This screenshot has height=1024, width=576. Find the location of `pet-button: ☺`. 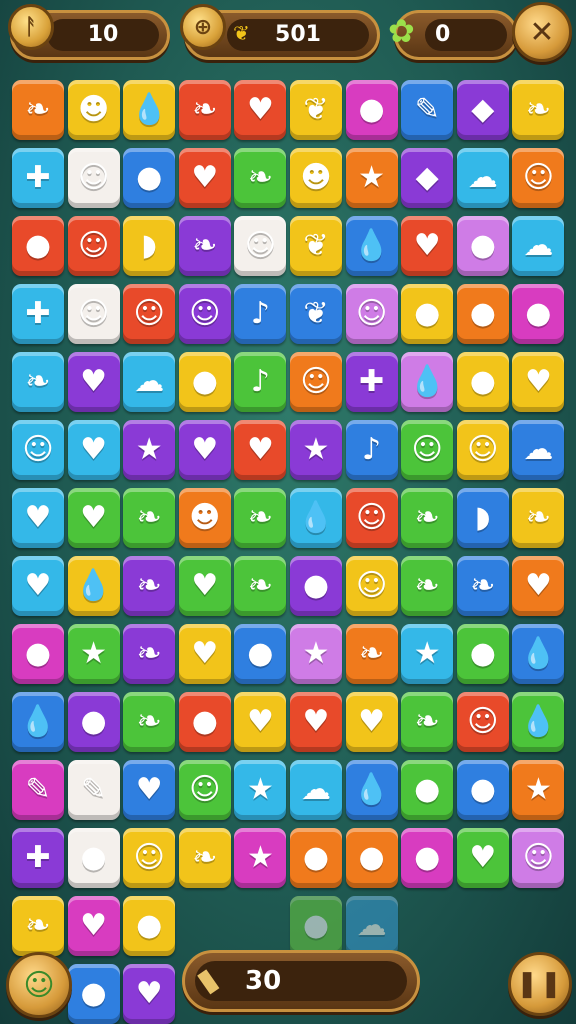

pet-button: ☺ is located at coordinates (39, 985).